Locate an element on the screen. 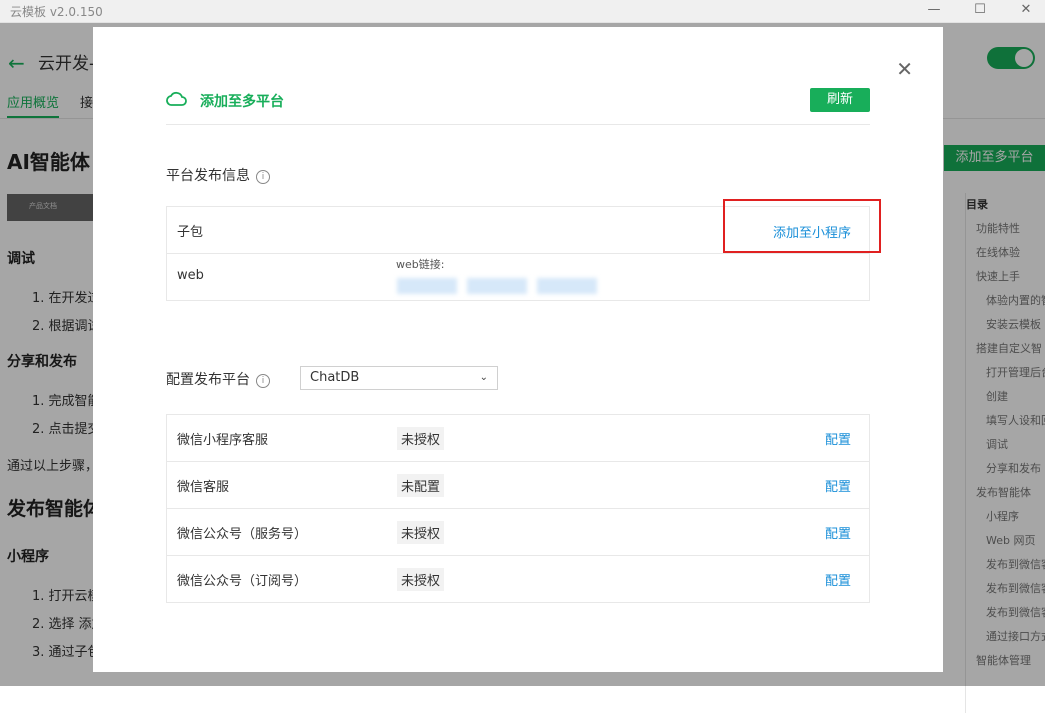 Image resolution: width=1045 pixels, height=713 pixels. platform-name: 微信客服 is located at coordinates (203, 487).